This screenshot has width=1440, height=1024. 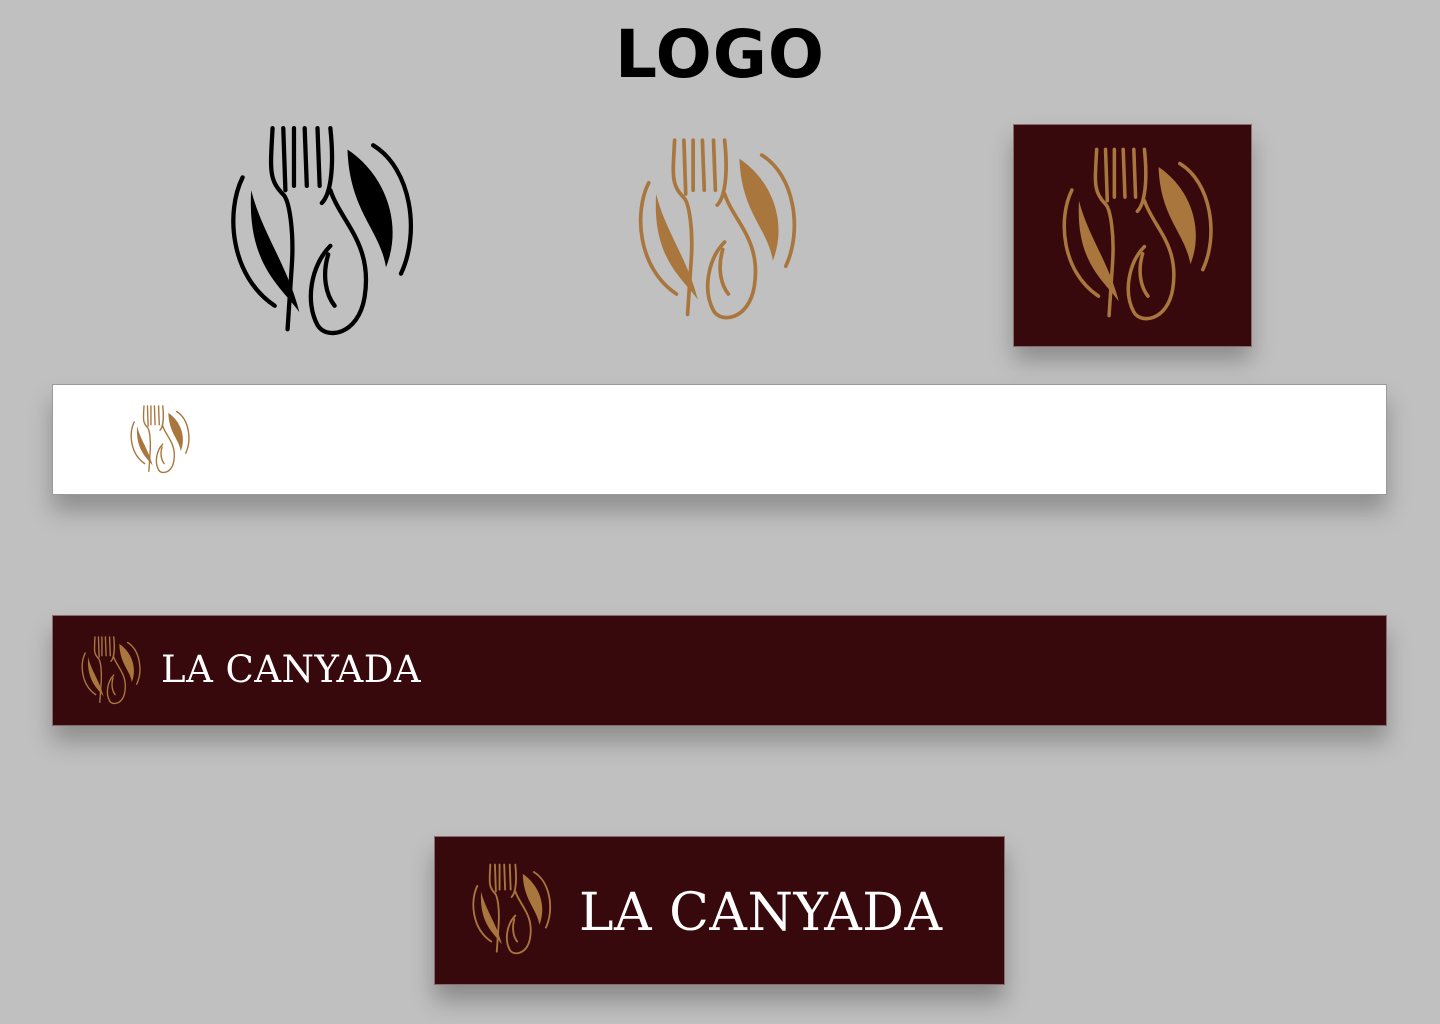 I want to click on logo-square-burgundy, so click(x=1132, y=235).